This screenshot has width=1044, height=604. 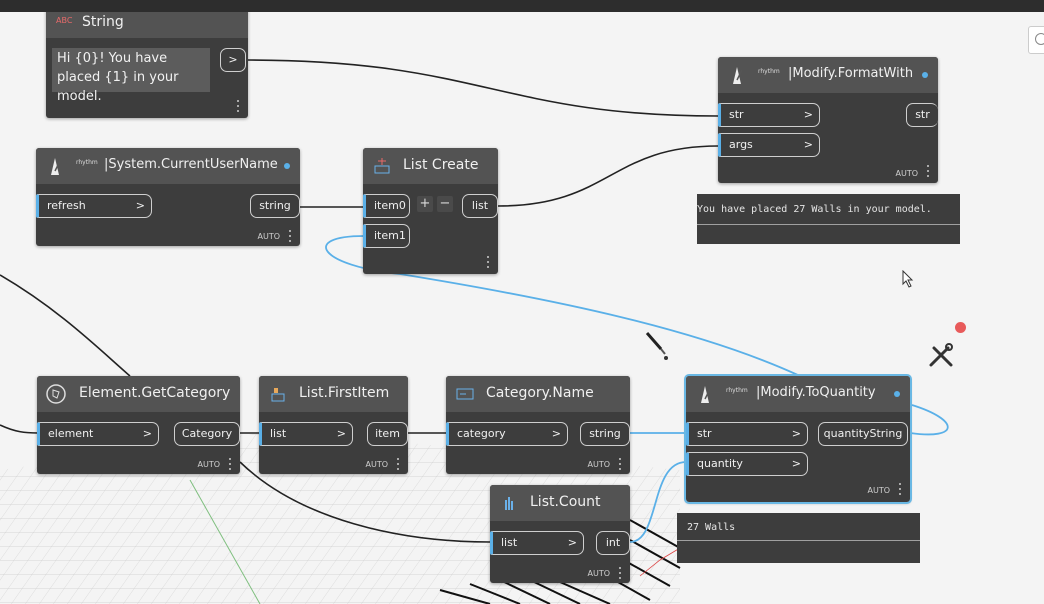 I want to click on input-port-item1: item1, so click(x=386, y=236).